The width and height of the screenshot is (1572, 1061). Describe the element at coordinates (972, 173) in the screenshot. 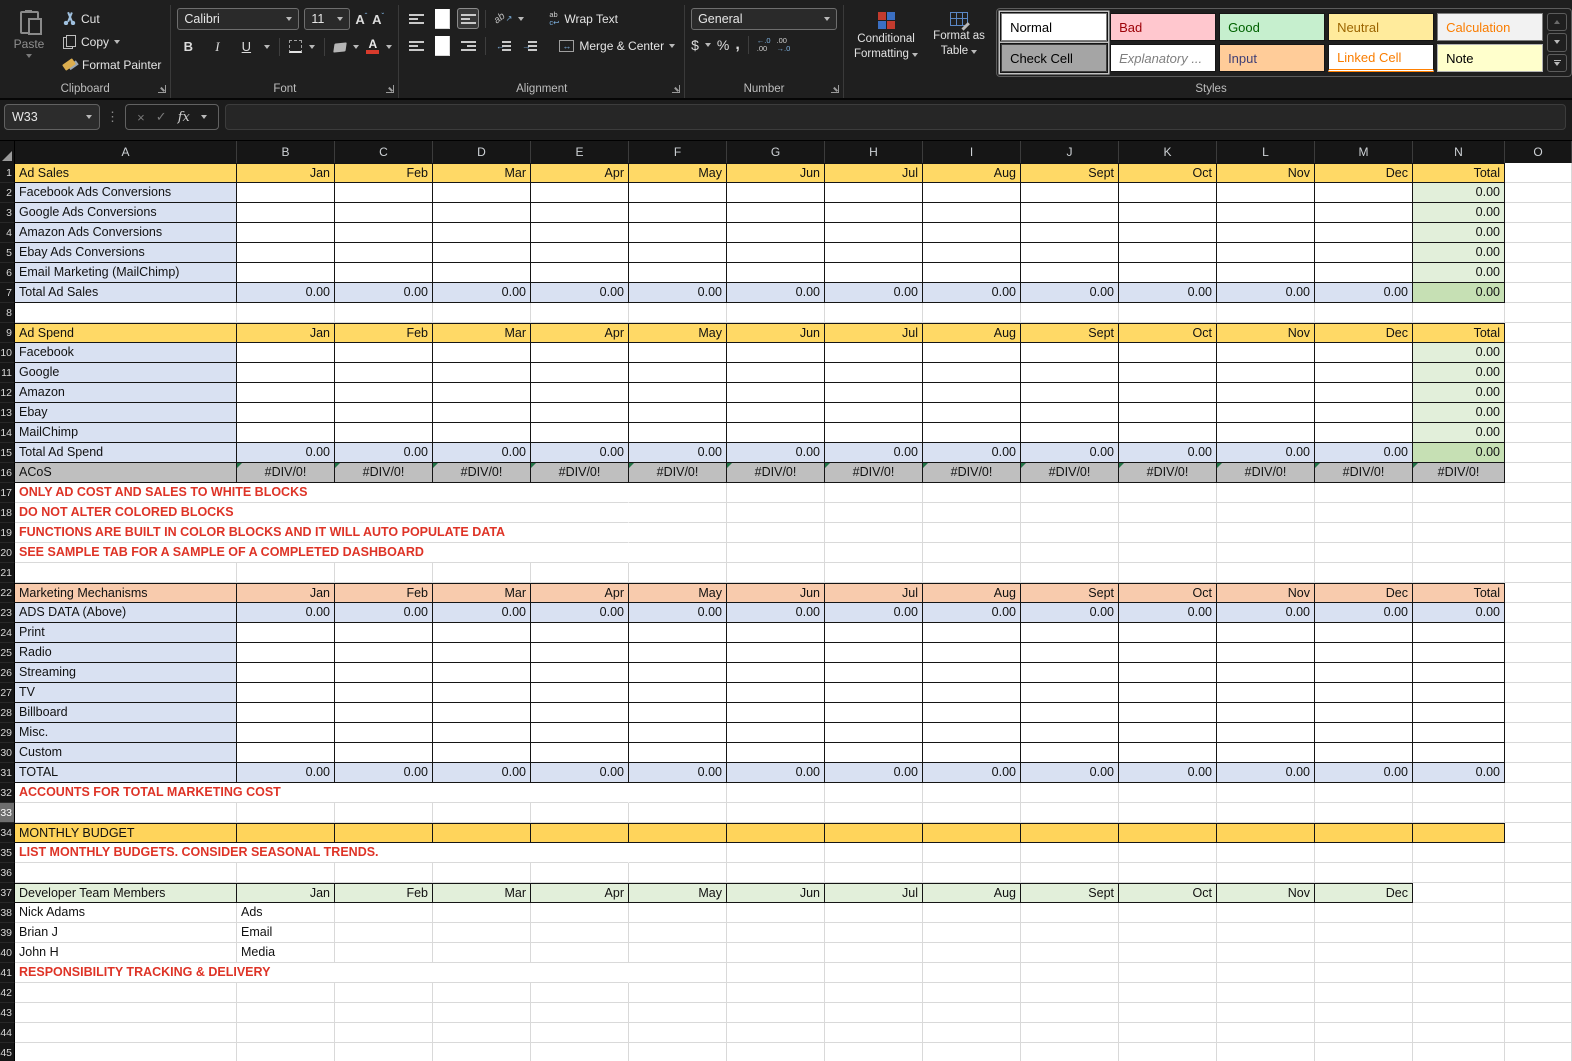

I see `cell-I1: Aug` at that location.